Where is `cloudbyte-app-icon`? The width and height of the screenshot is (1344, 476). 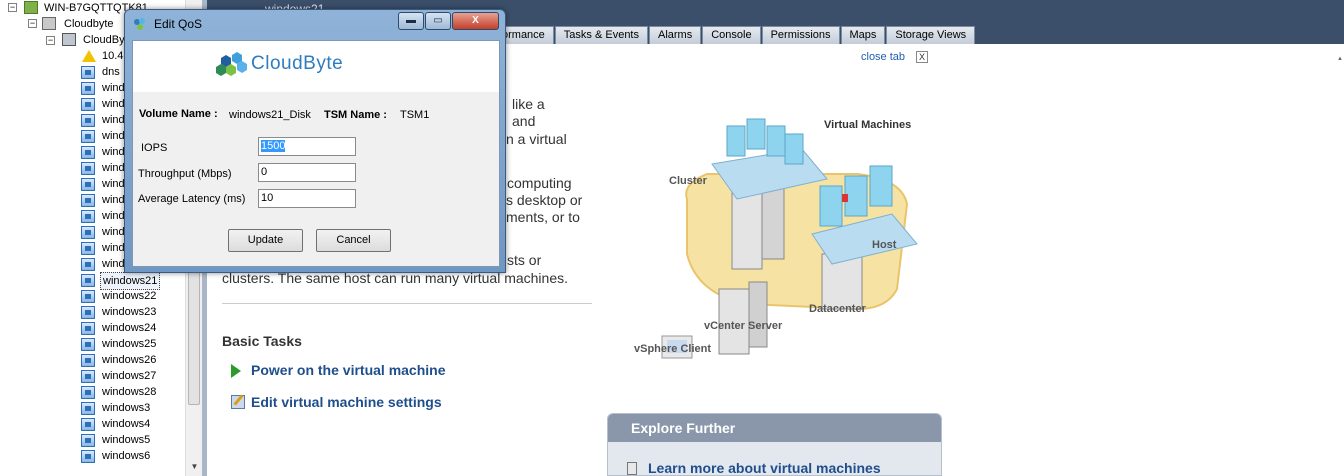 cloudbyte-app-icon is located at coordinates (139, 24).